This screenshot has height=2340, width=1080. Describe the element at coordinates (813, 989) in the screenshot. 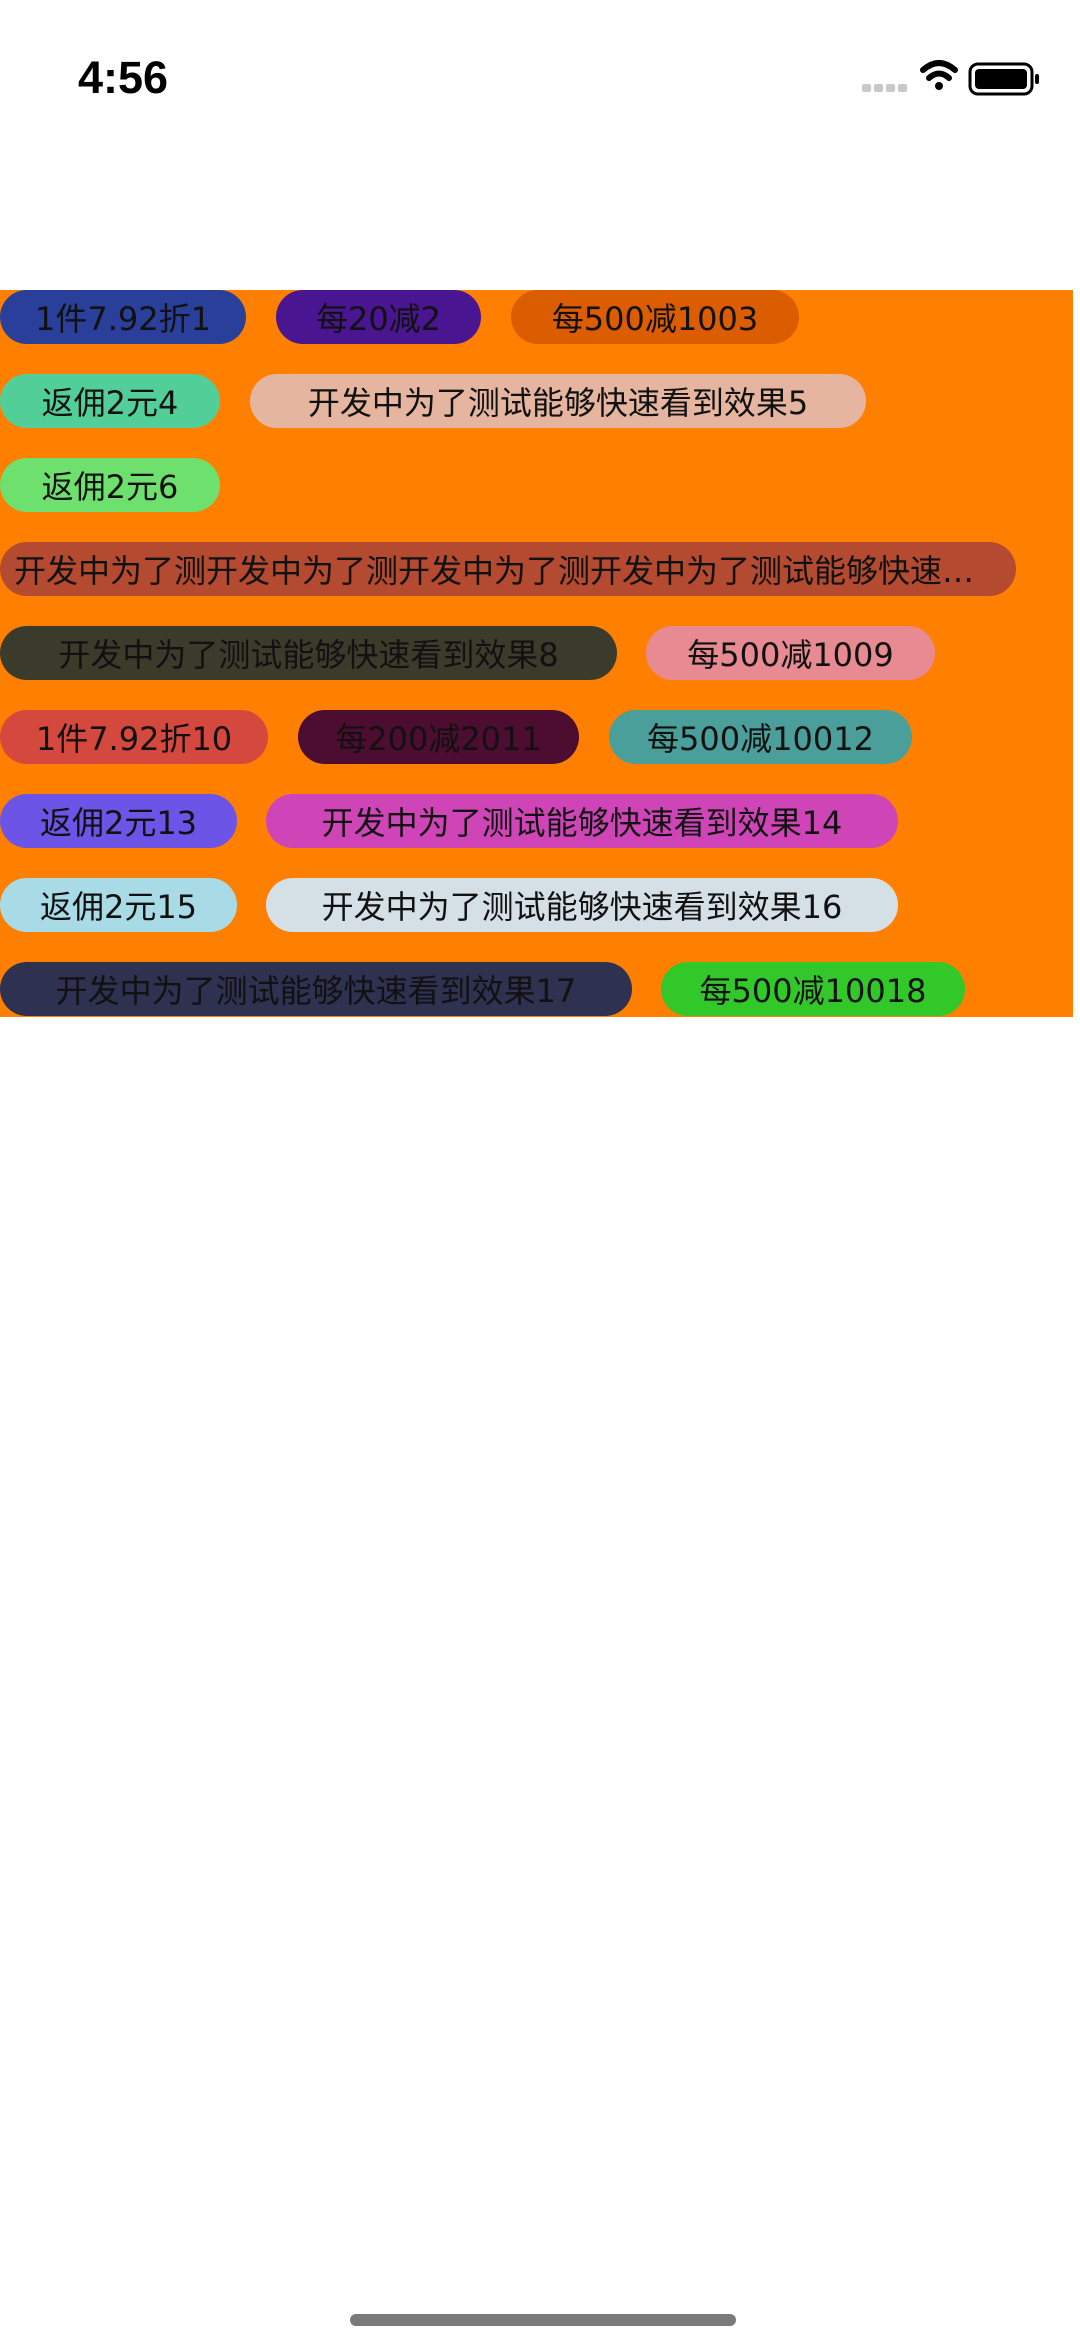

I see `tag-18: 每500减10018` at that location.